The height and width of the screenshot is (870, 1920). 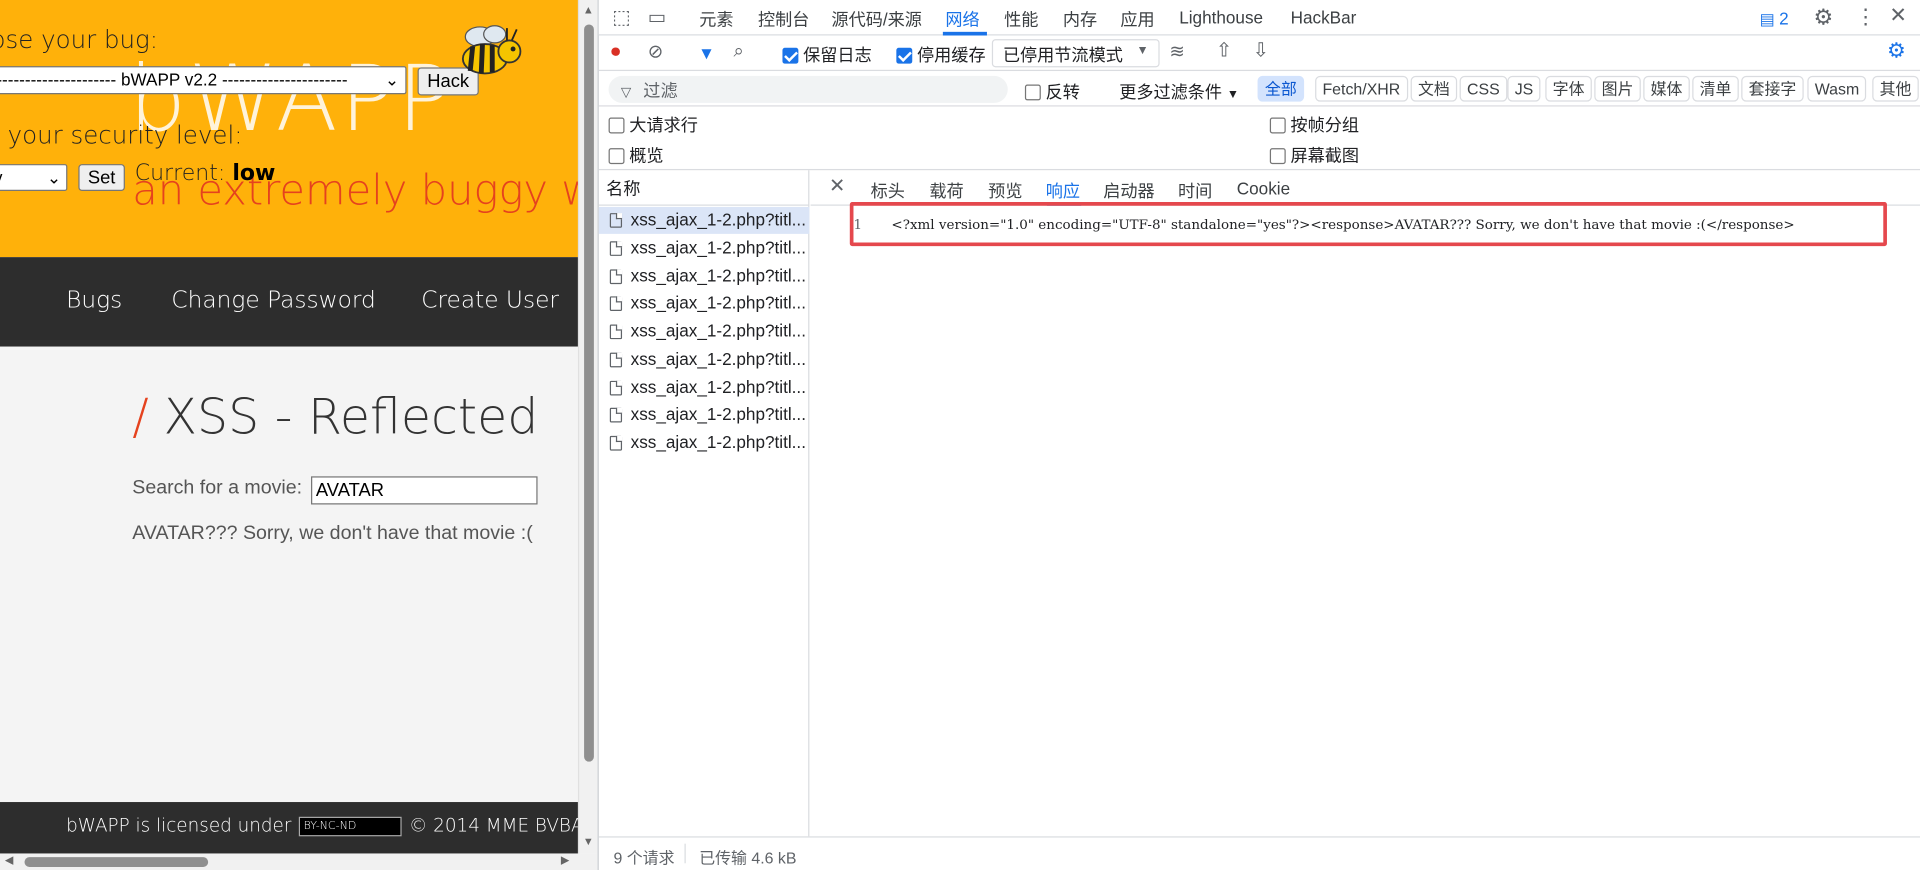 I want to click on type-filter-socket: 套接字, so click(x=1772, y=88).